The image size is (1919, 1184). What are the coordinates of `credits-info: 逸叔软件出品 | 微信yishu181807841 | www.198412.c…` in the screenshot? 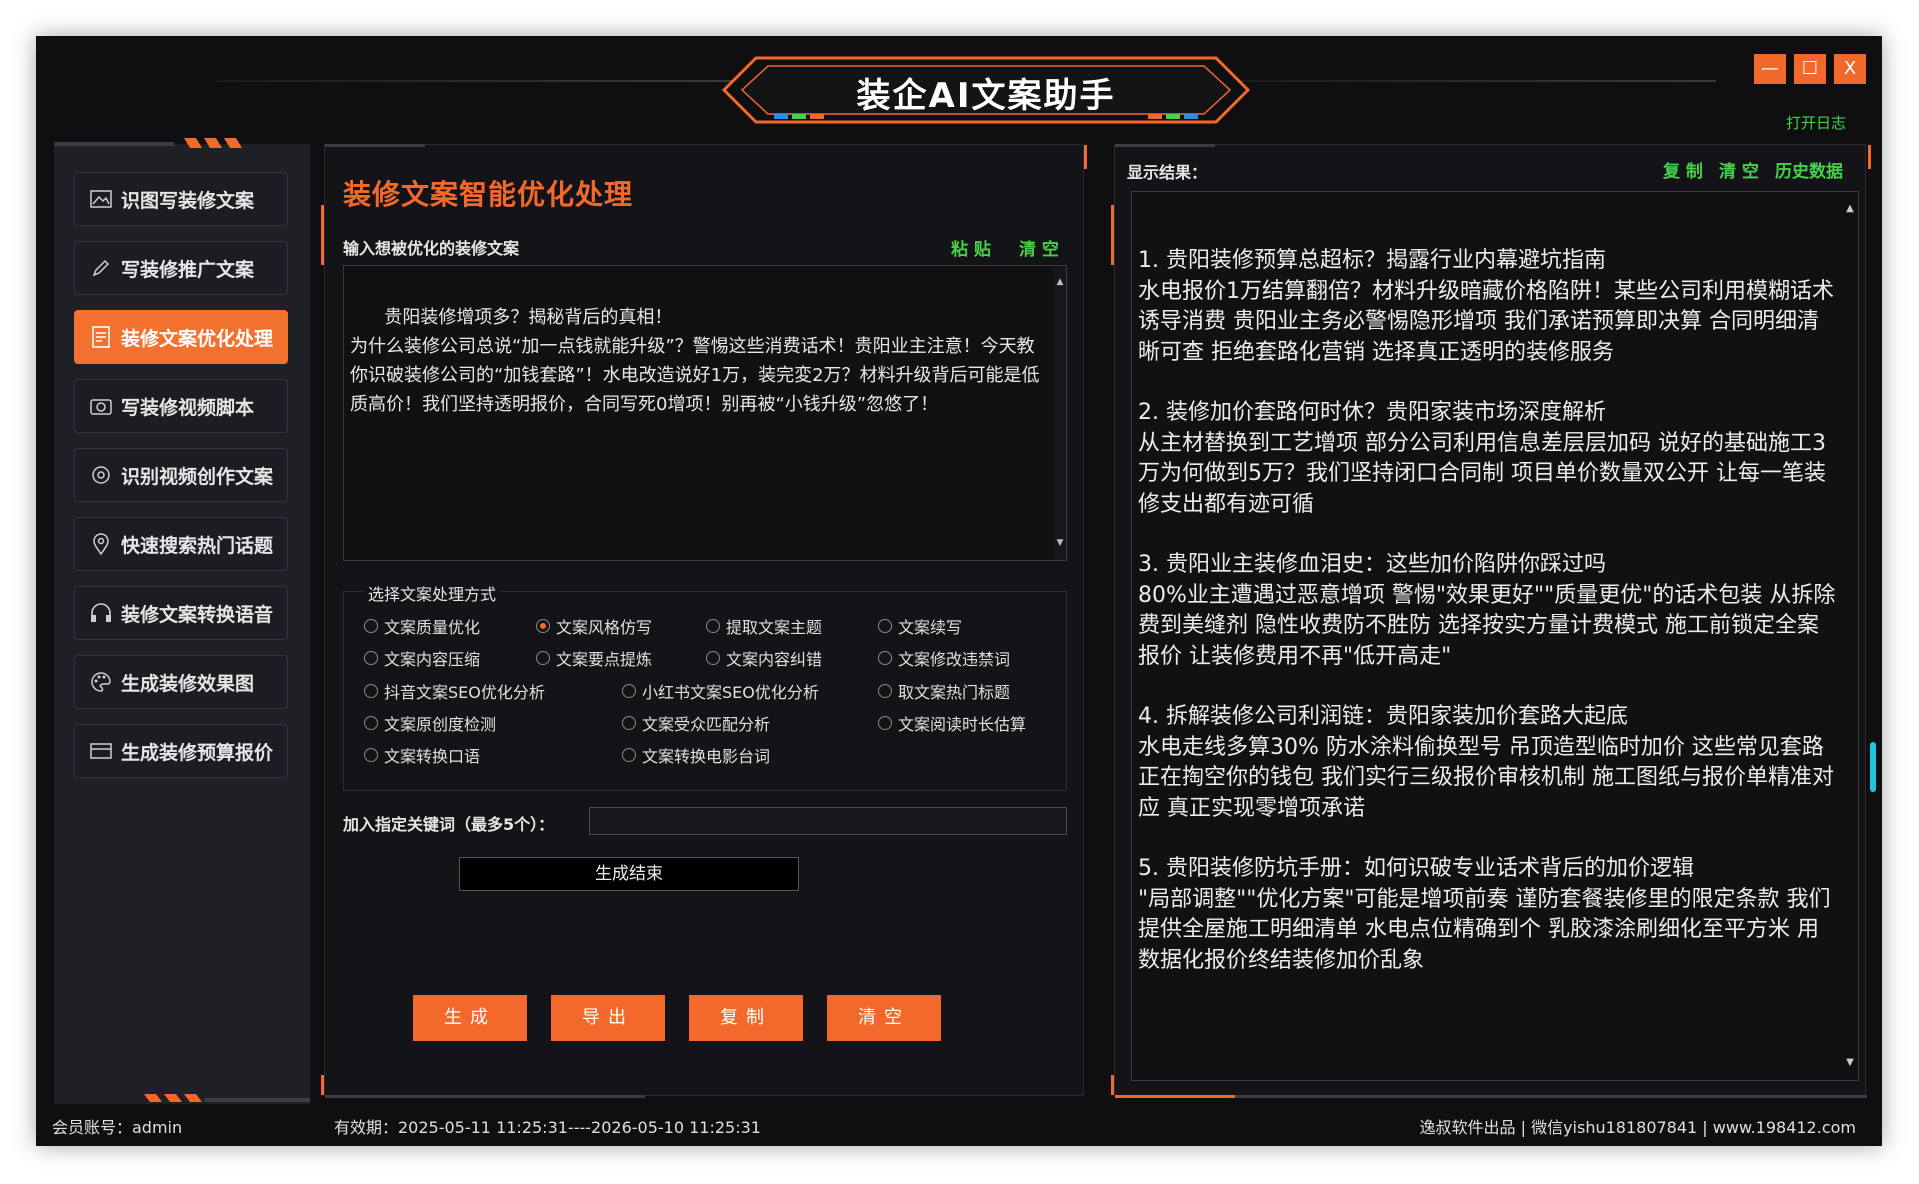 It's located at (1638, 1127).